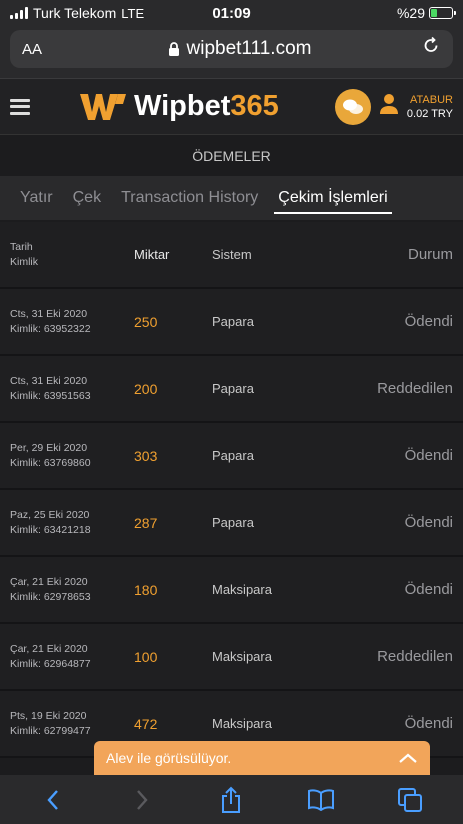  What do you see at coordinates (146, 522) in the screenshot?
I see `row-amount: 287` at bounding box center [146, 522].